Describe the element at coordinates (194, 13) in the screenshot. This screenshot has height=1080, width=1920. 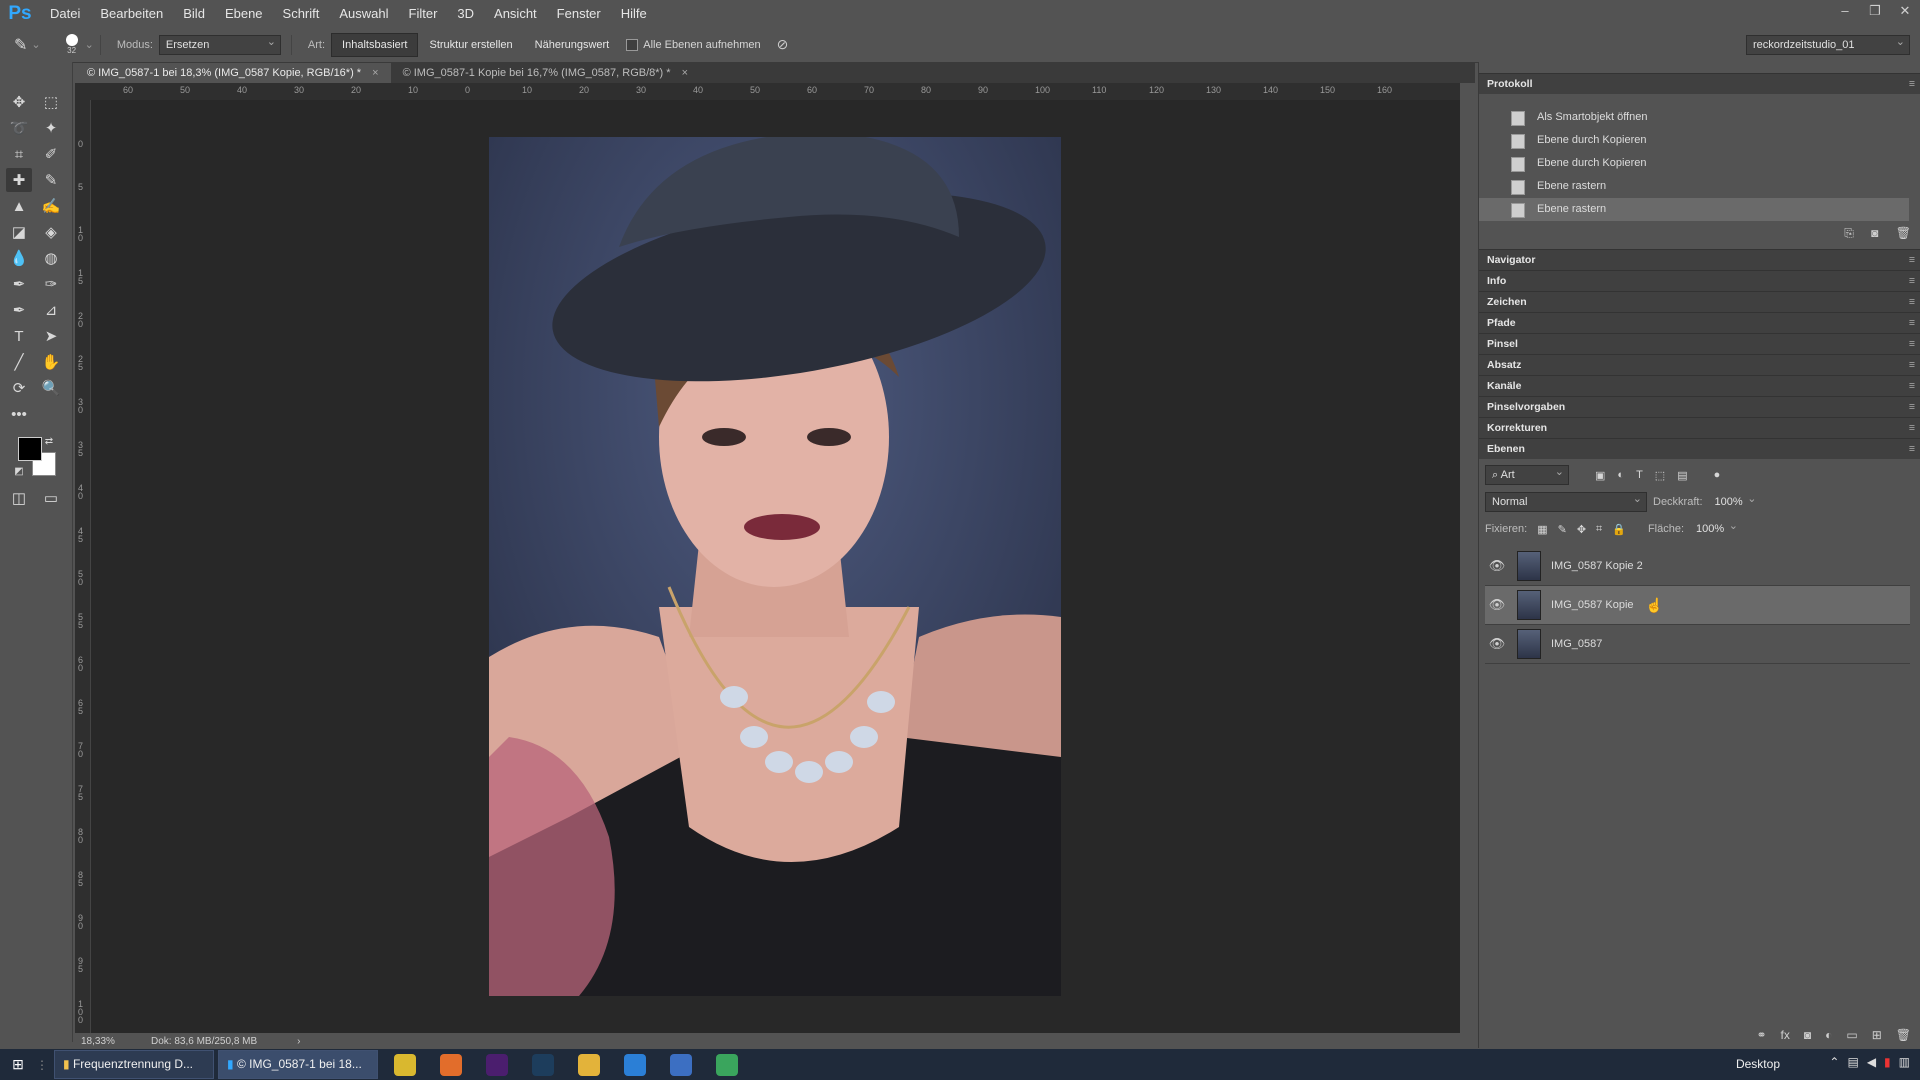
I see `menu-bild: Bild` at that location.